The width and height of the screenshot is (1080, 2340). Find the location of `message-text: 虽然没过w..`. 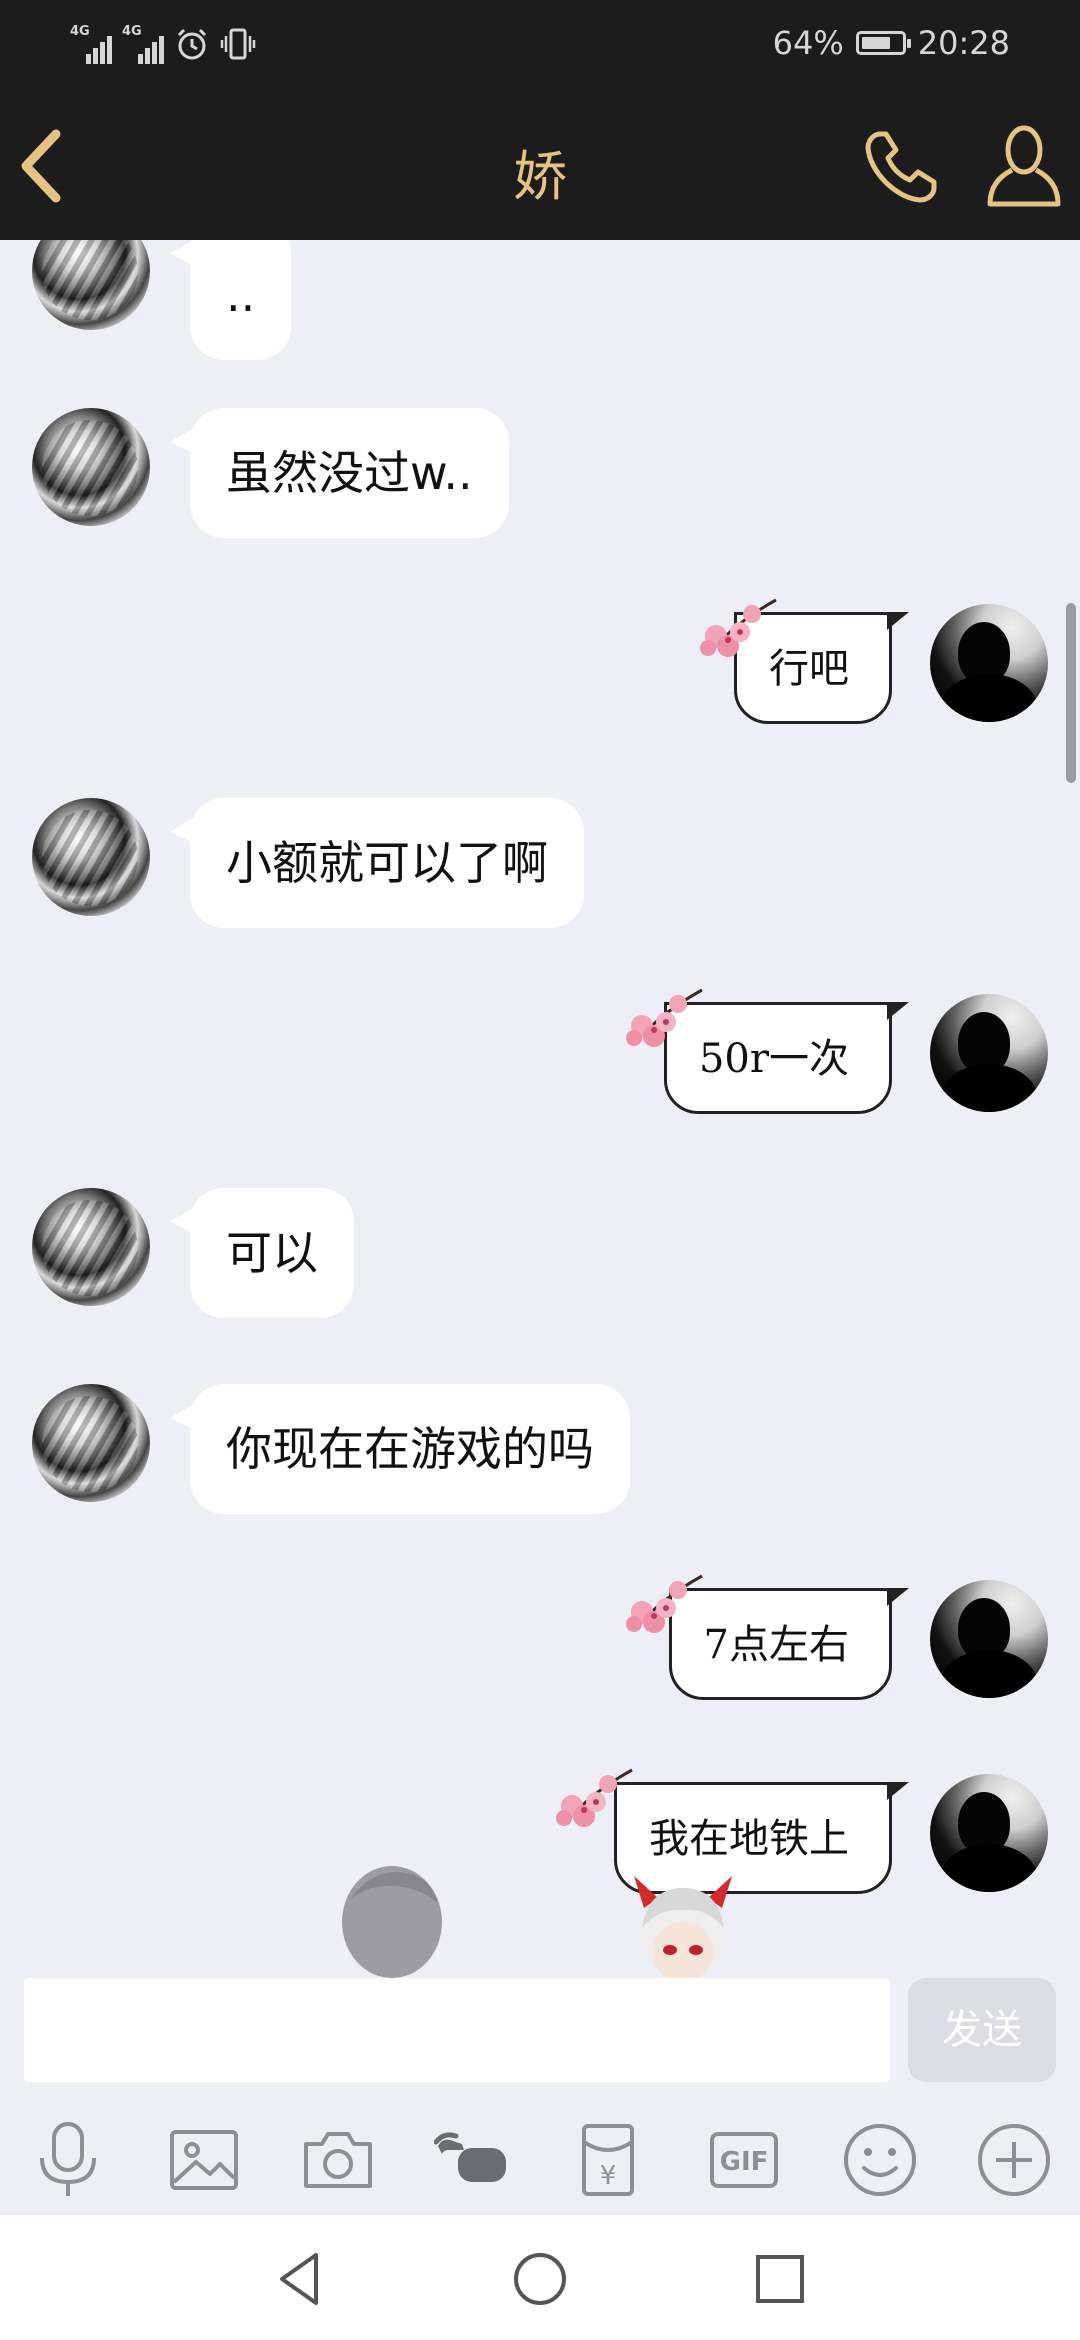

message-text: 虽然没过w.. is located at coordinates (349, 473).